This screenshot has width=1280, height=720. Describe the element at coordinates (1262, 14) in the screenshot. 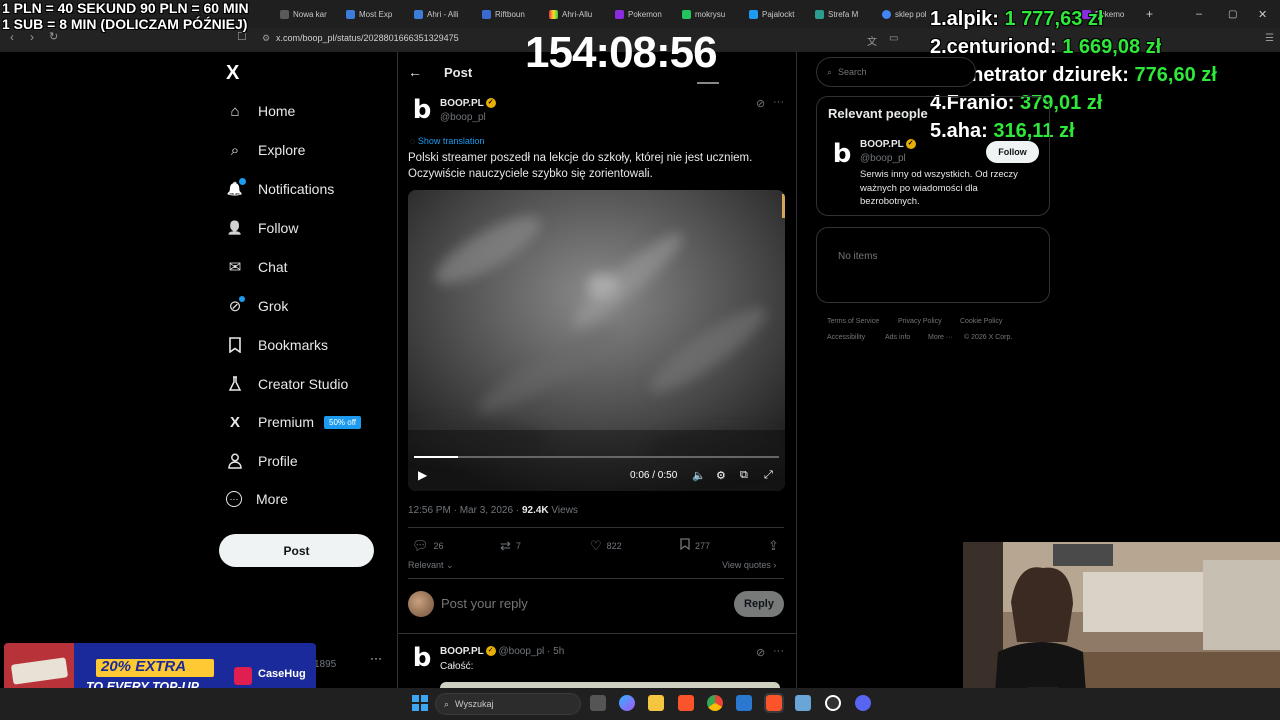

I see `close-window-button: ✕` at that location.